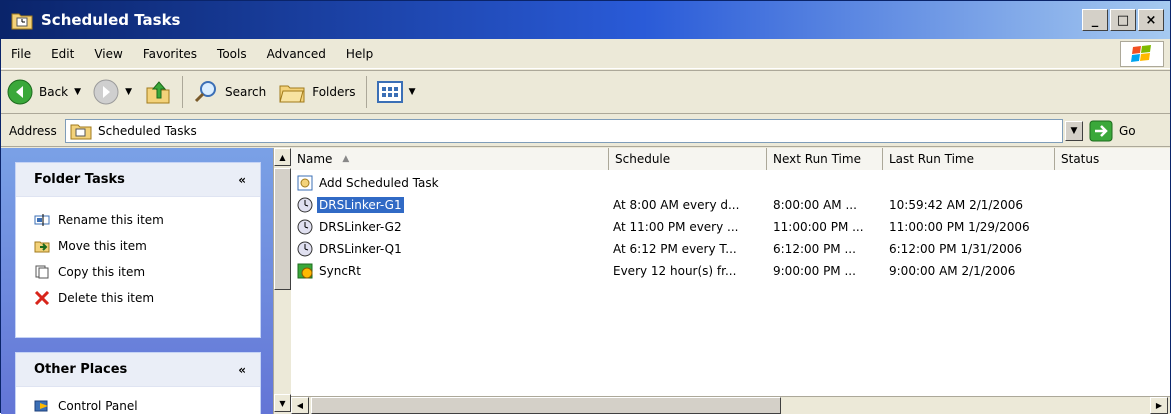 This screenshot has width=1171, height=414. I want to click on menu-view: View, so click(108, 54).